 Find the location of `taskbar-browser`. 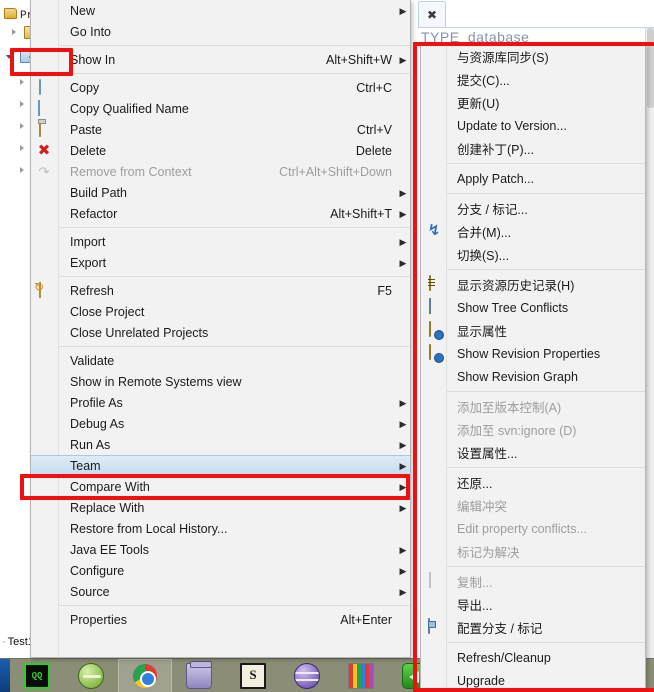

taskbar-browser is located at coordinates (307, 675).